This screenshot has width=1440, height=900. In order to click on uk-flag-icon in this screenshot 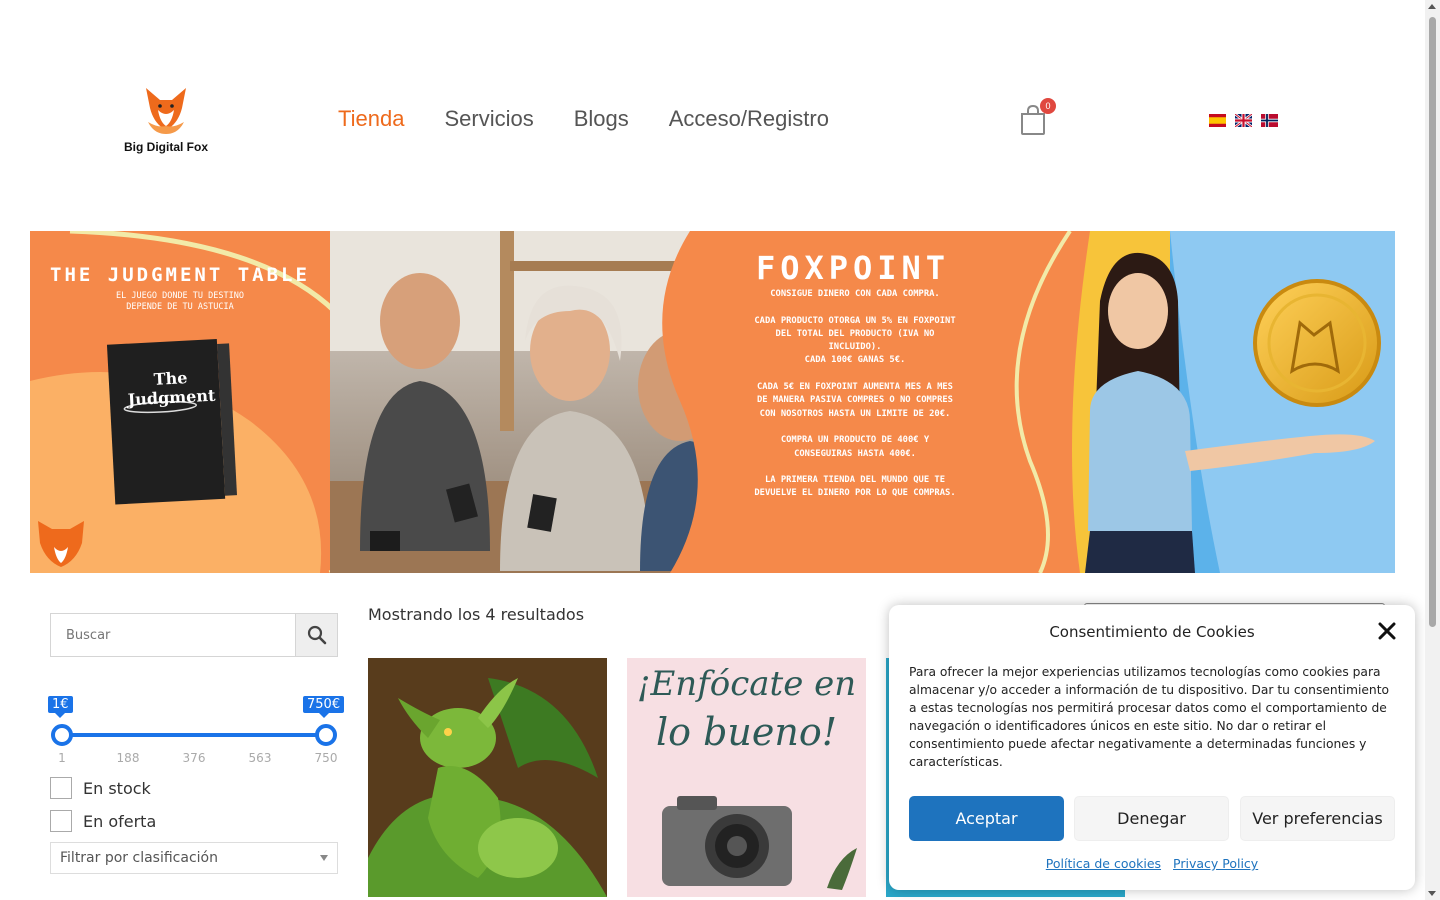, I will do `click(1243, 120)`.